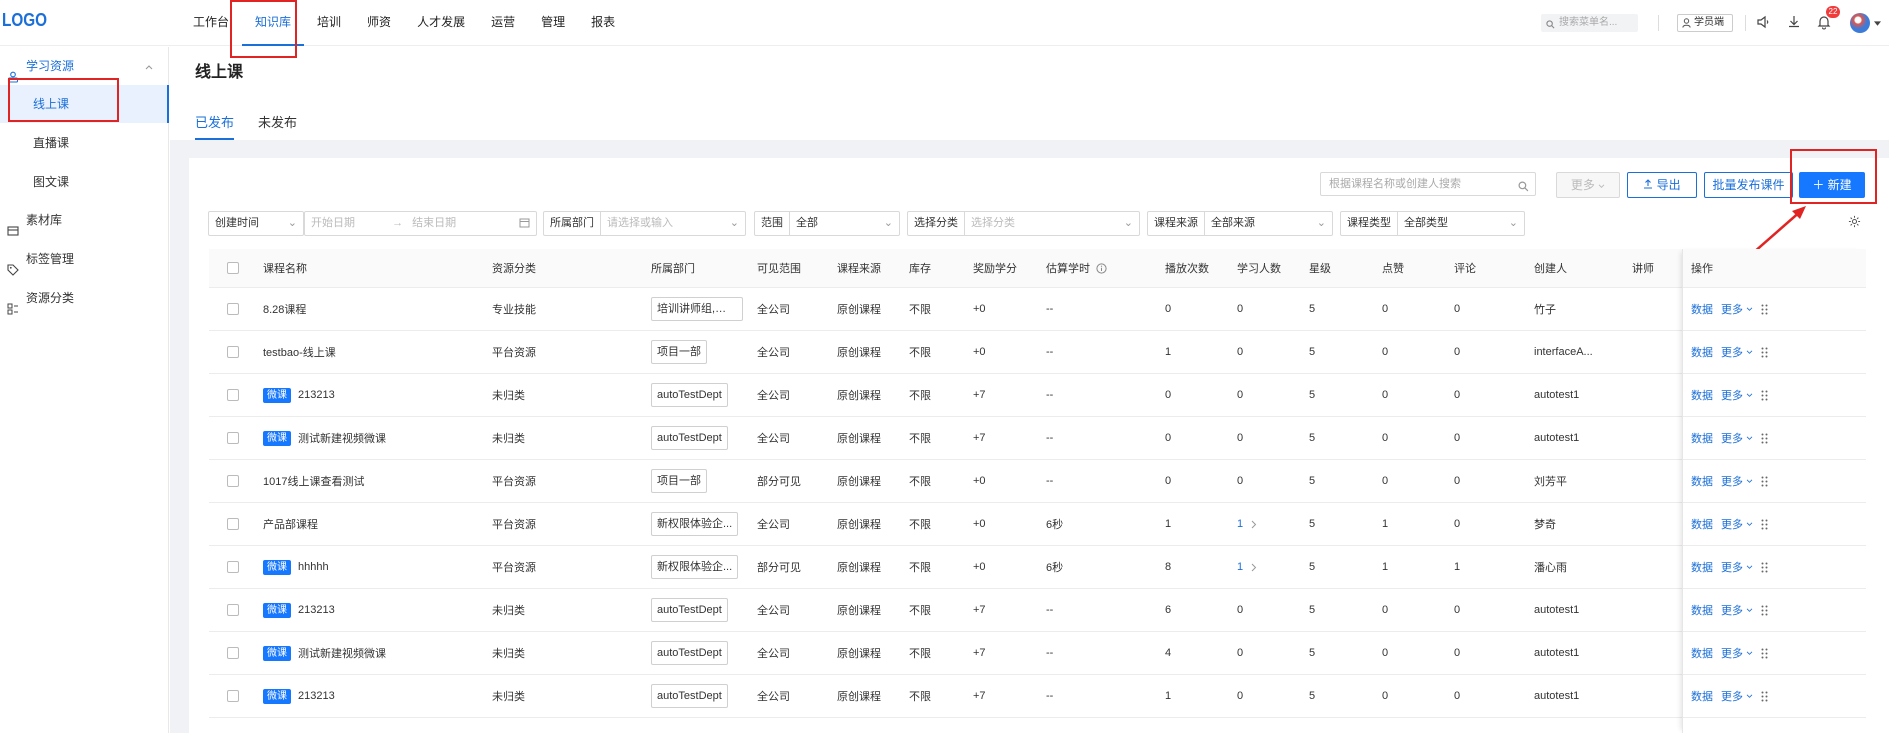 This screenshot has height=733, width=1889. Describe the element at coordinates (329, 23) in the screenshot. I see `nav-training: 培训` at that location.